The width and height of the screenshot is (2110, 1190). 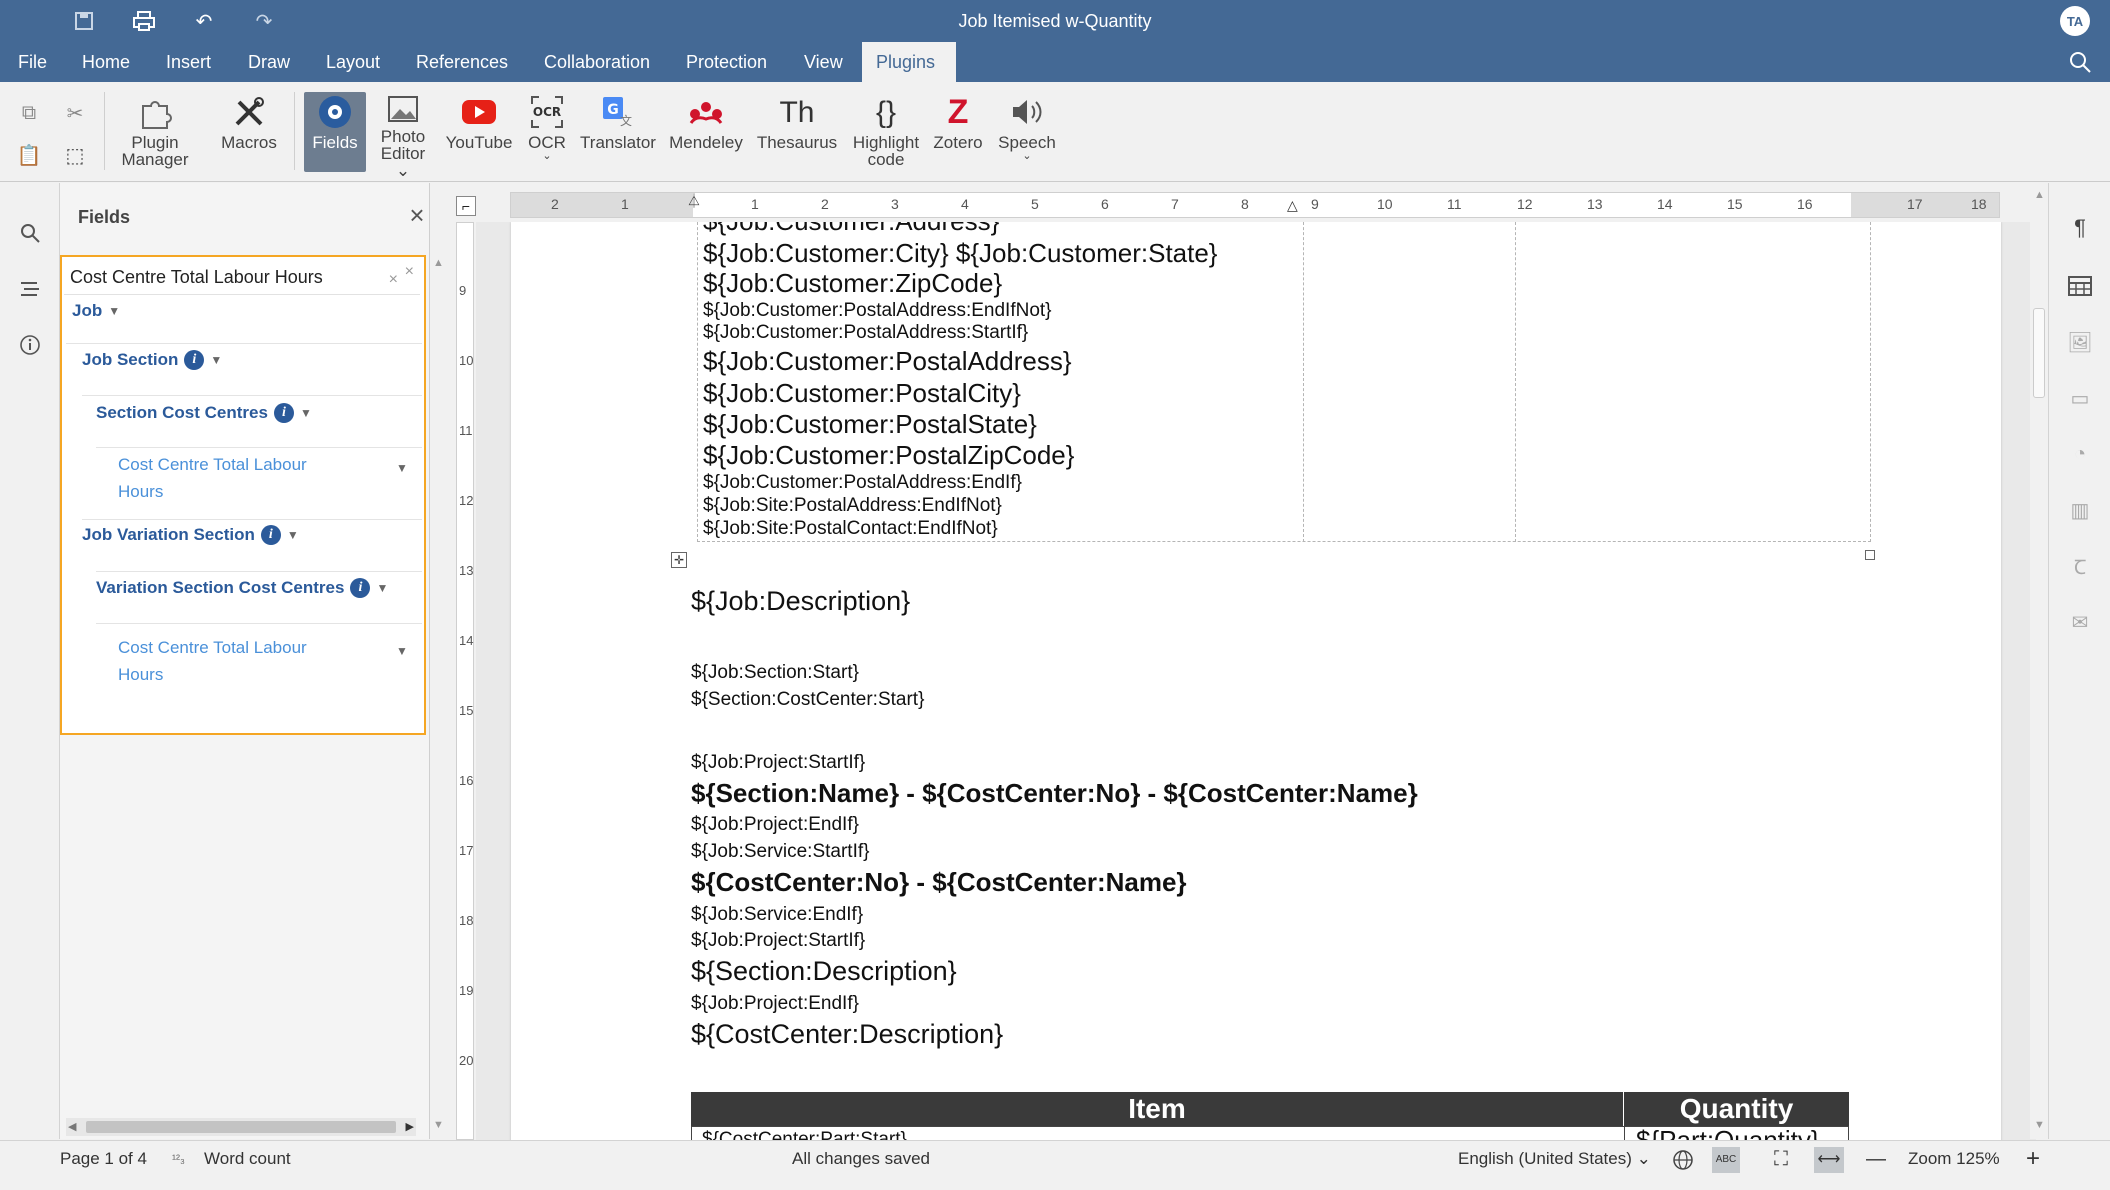 What do you see at coordinates (2080, 228) in the screenshot?
I see `paragraph-settings-icon: ¶` at bounding box center [2080, 228].